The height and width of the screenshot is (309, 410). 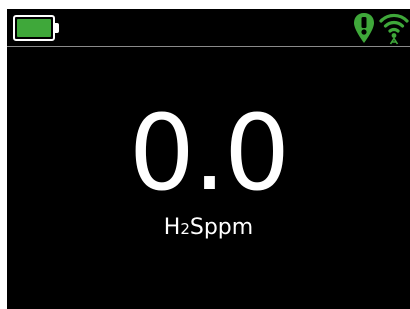 What do you see at coordinates (364, 28) in the screenshot?
I see `location-alert-icon` at bounding box center [364, 28].